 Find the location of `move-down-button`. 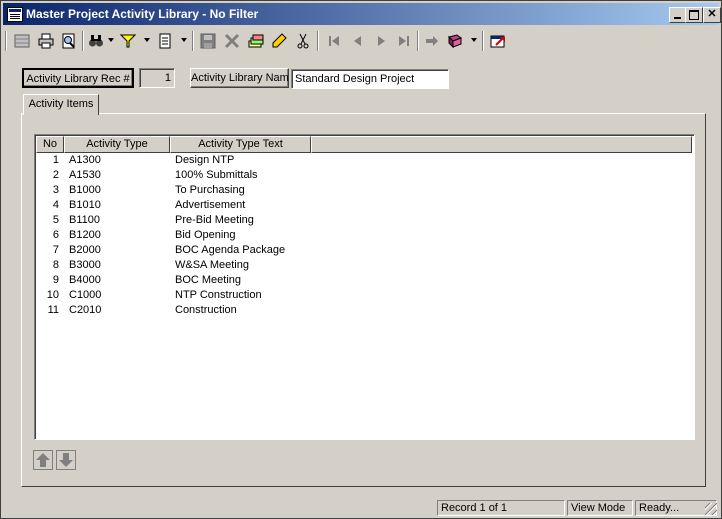

move-down-button is located at coordinates (66, 460).